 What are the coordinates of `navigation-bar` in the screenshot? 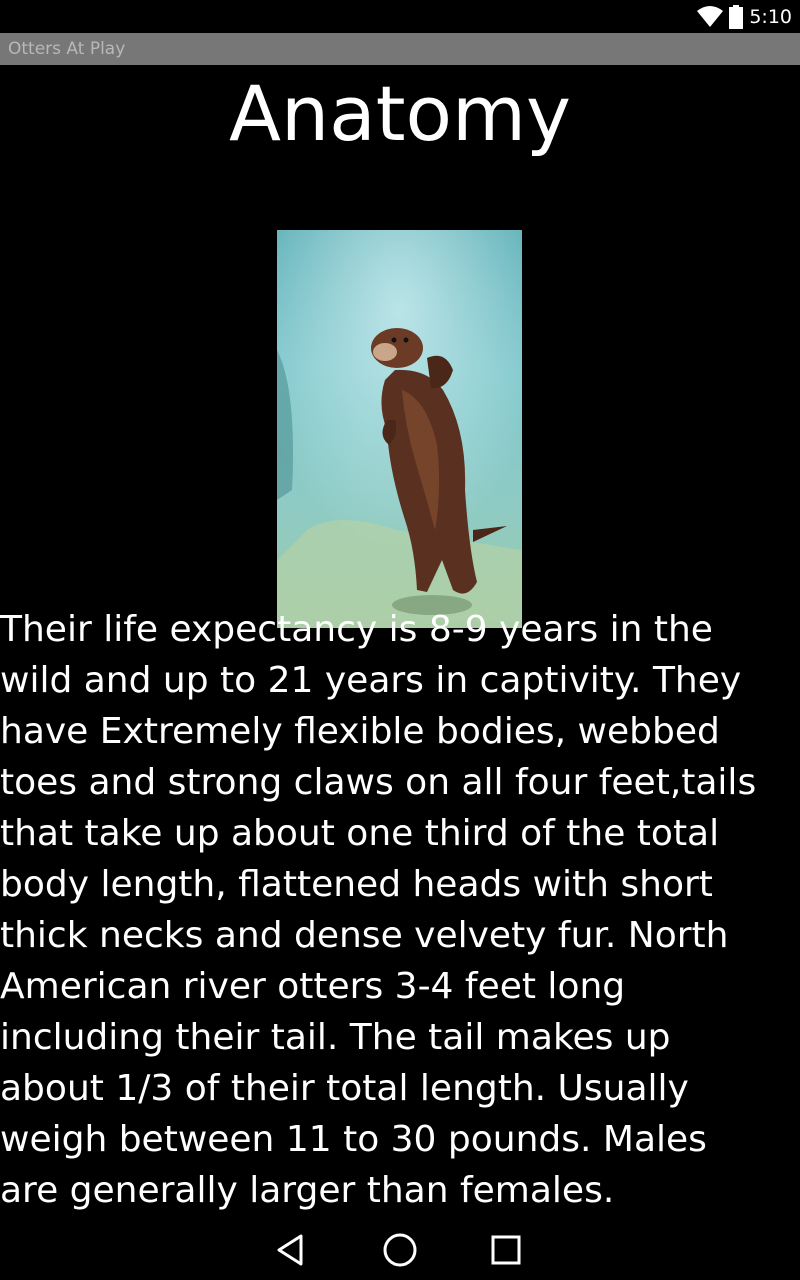 It's located at (400, 1248).